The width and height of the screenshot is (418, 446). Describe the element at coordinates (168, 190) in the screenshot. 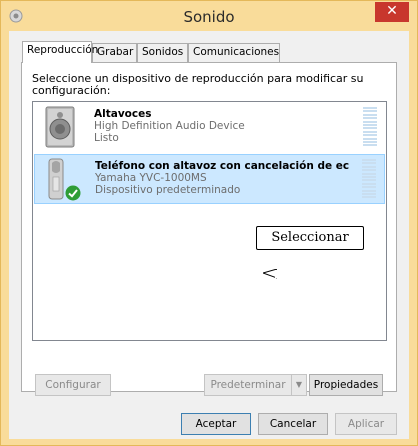

I see `device-status: Dispositivo predeterminado` at that location.